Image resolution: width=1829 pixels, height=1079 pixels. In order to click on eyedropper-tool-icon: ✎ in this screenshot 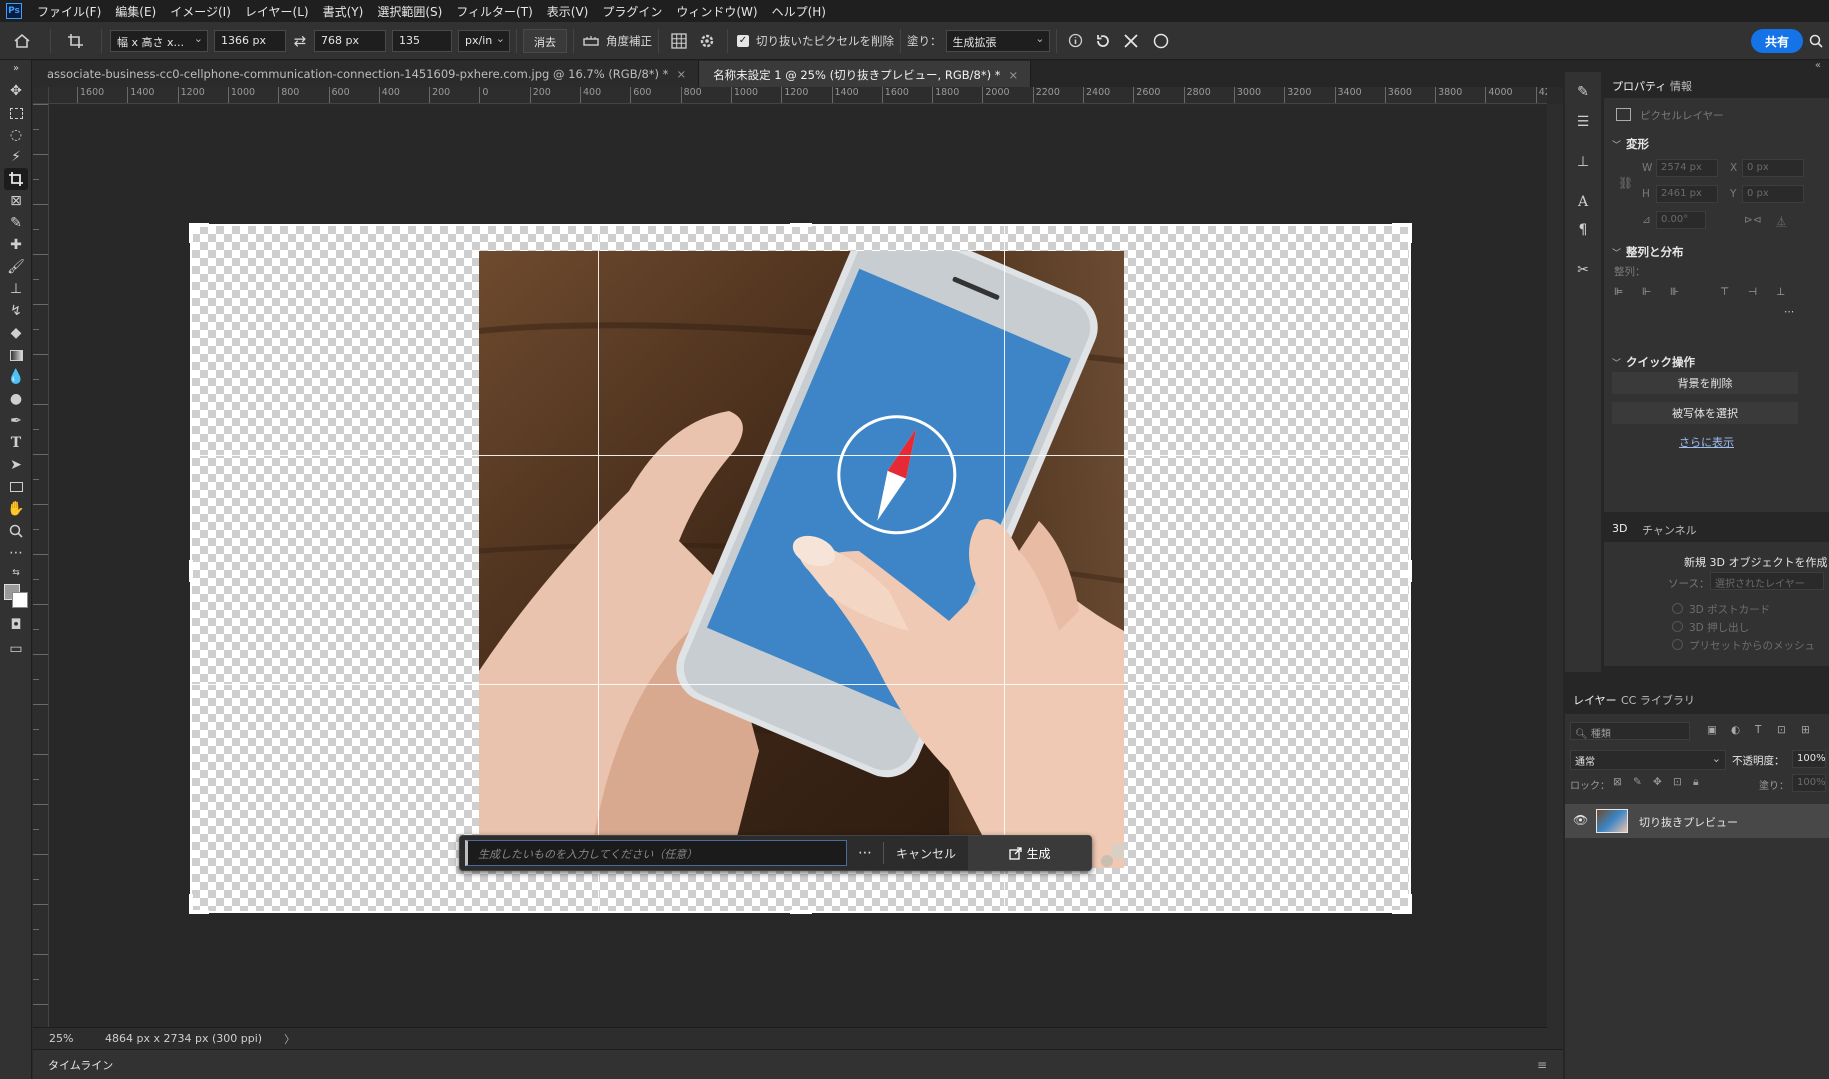, I will do `click(16, 223)`.